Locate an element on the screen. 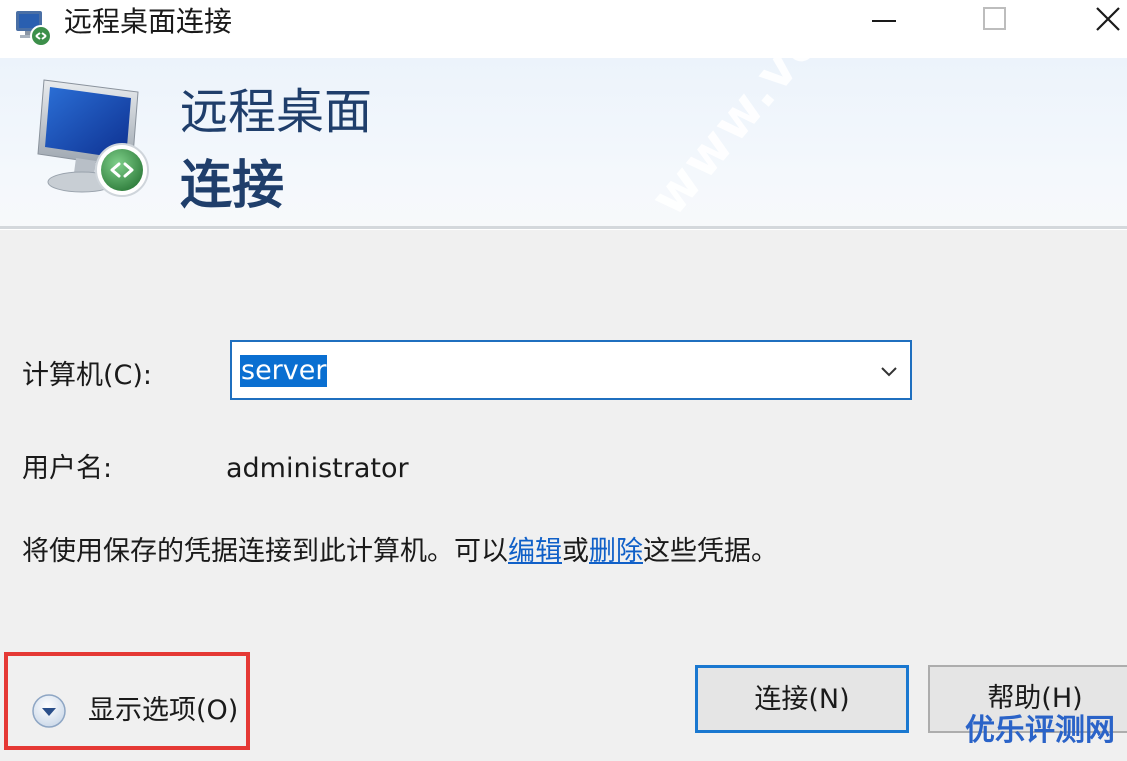 Image resolution: width=1127 pixels, height=761 pixels. computer-combobox: server is located at coordinates (571, 370).